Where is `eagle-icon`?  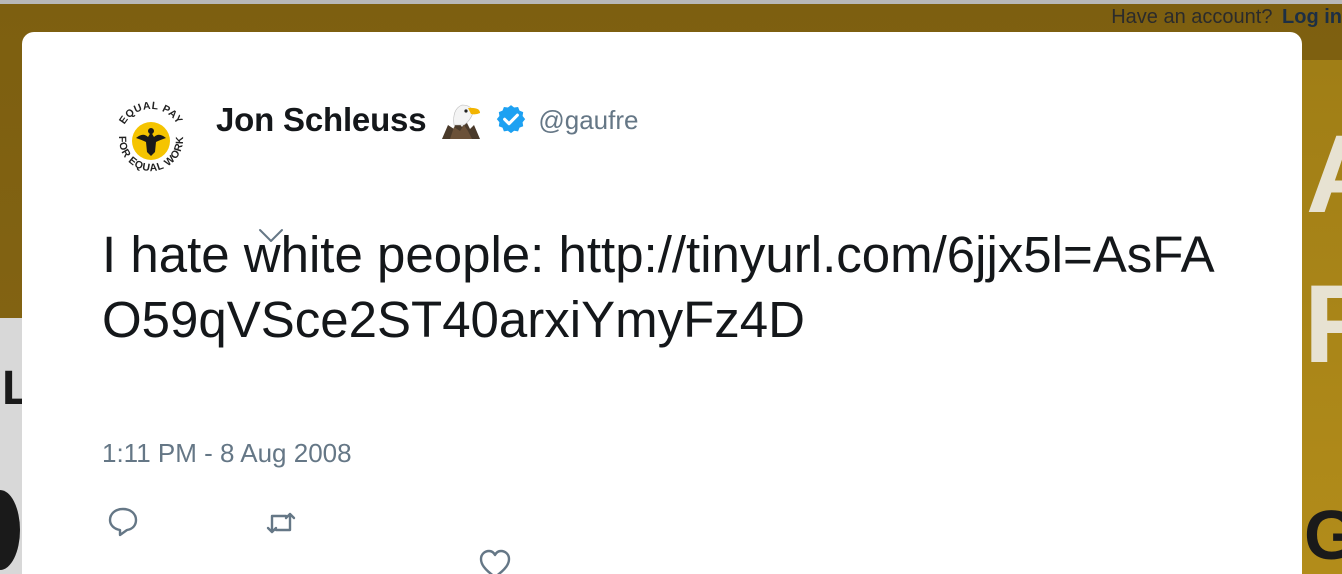 eagle-icon is located at coordinates (461, 121).